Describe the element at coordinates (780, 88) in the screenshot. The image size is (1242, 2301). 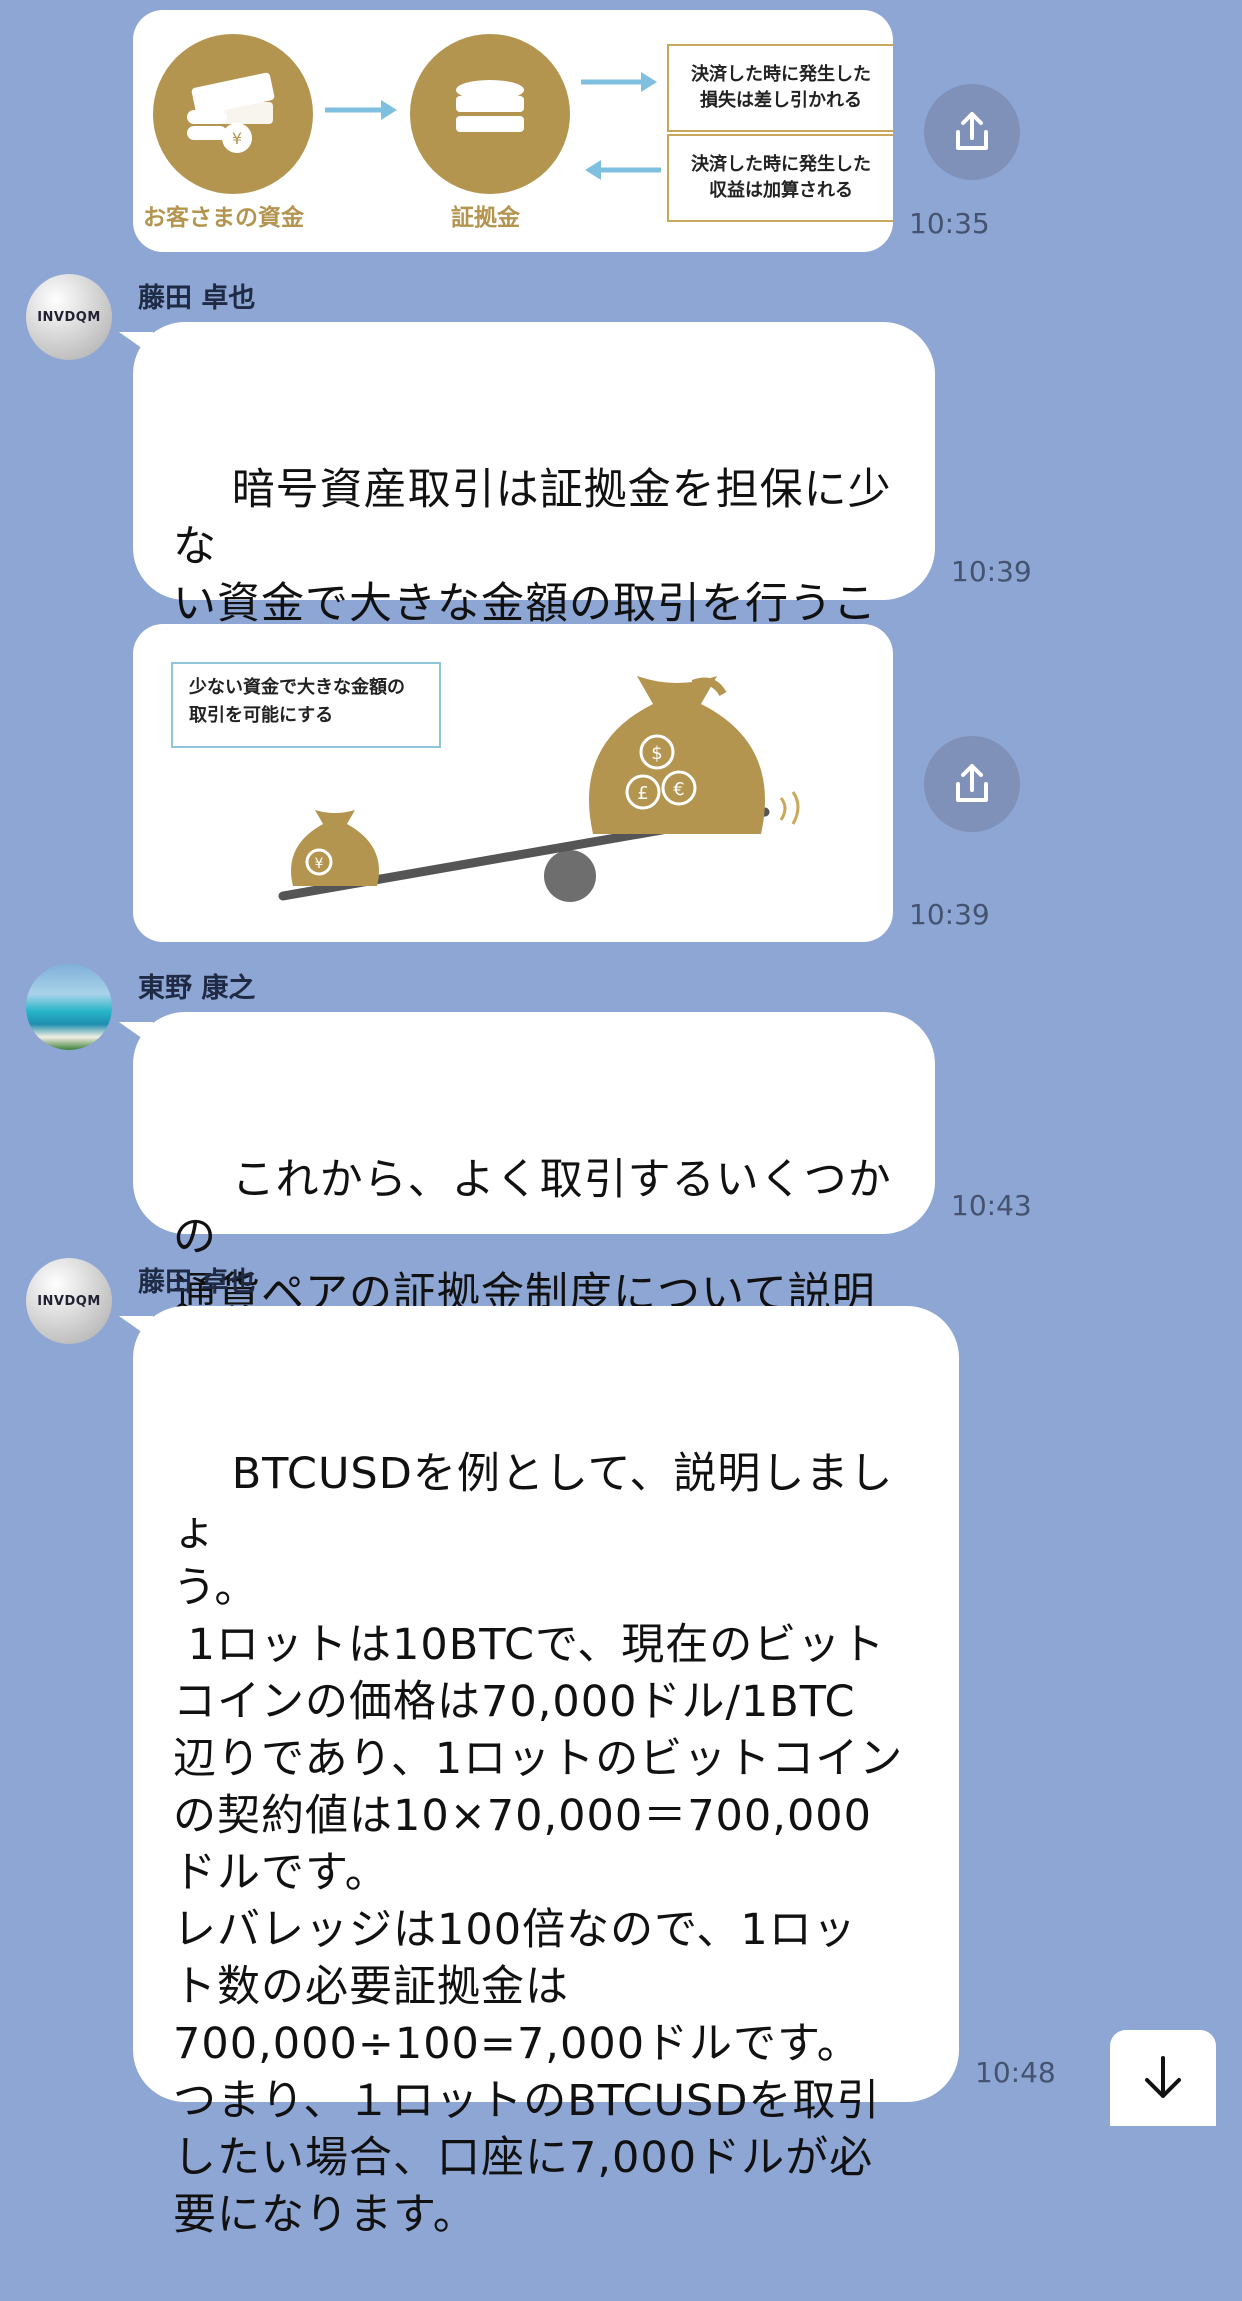
I see `box-loss-deducted: 決済した時に発生した 損失は差し引かれる` at that location.